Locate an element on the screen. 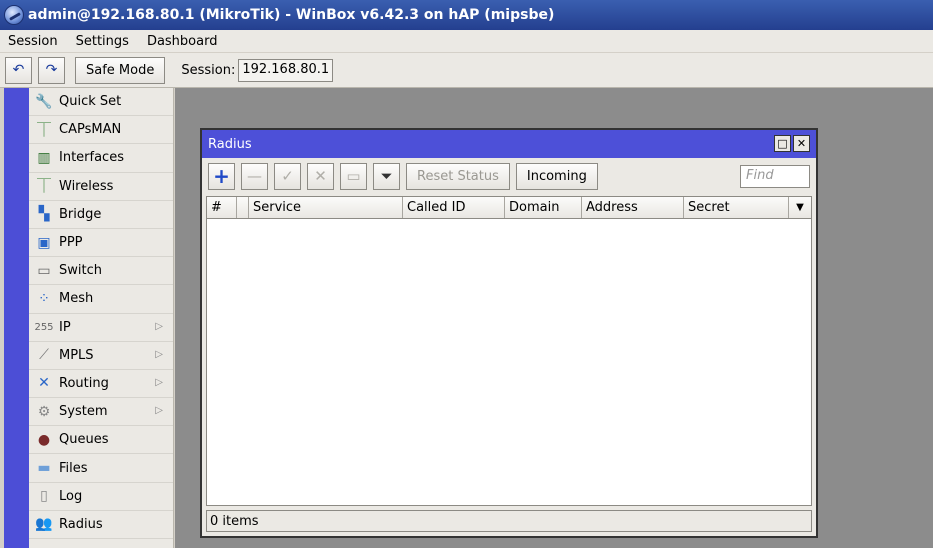  minus-icon: — is located at coordinates (254, 176).